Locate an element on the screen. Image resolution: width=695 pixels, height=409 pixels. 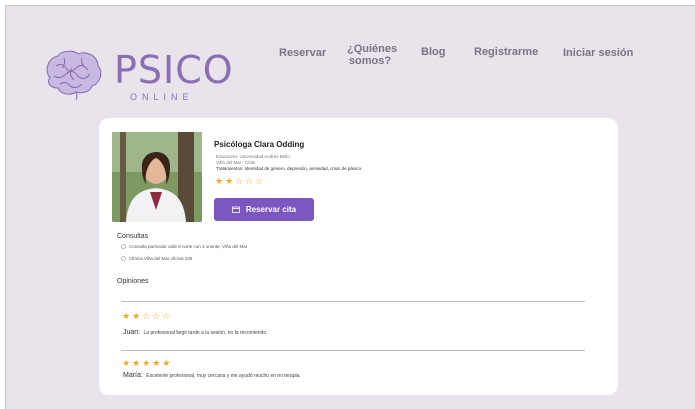
profile-photo is located at coordinates (157, 177).